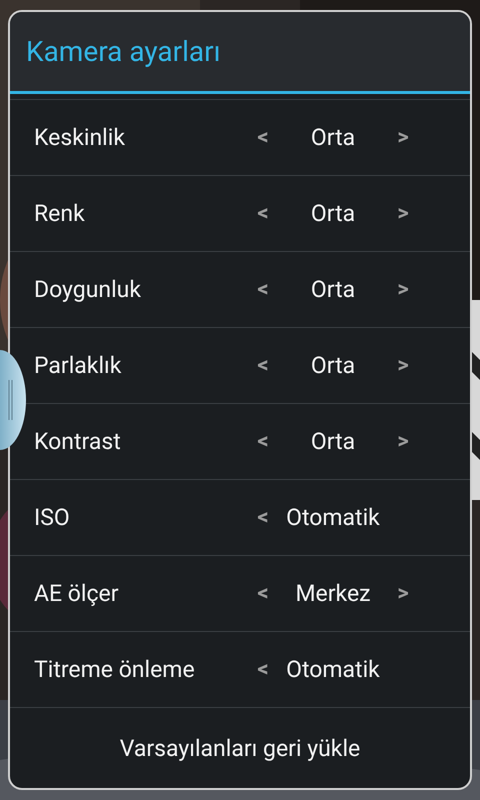 Image resolution: width=480 pixels, height=800 pixels. Describe the element at coordinates (60, 214) in the screenshot. I see `setting-label: Renk` at that location.